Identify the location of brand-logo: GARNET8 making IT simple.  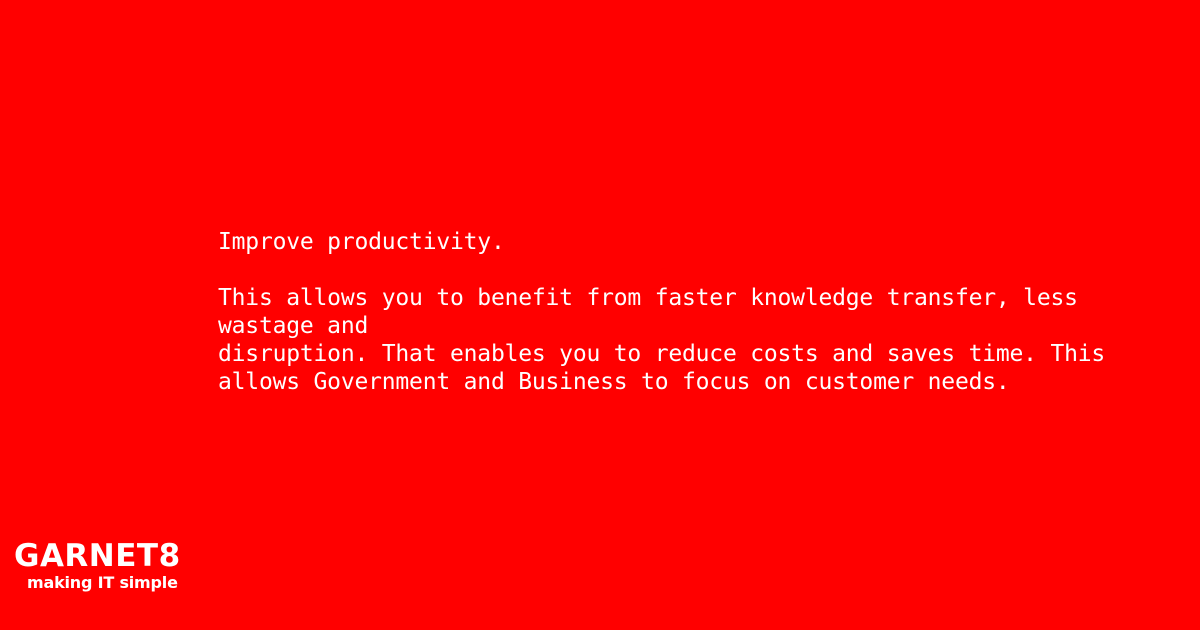
(97, 565).